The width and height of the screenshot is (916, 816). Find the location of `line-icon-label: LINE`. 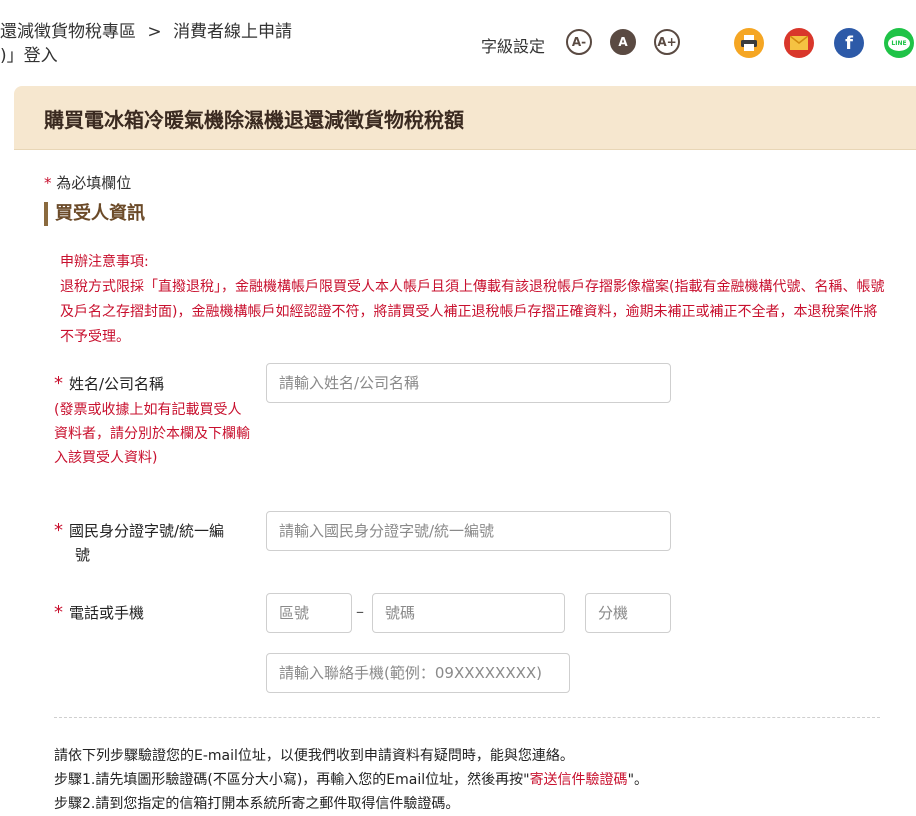

line-icon-label: LINE is located at coordinates (899, 43).